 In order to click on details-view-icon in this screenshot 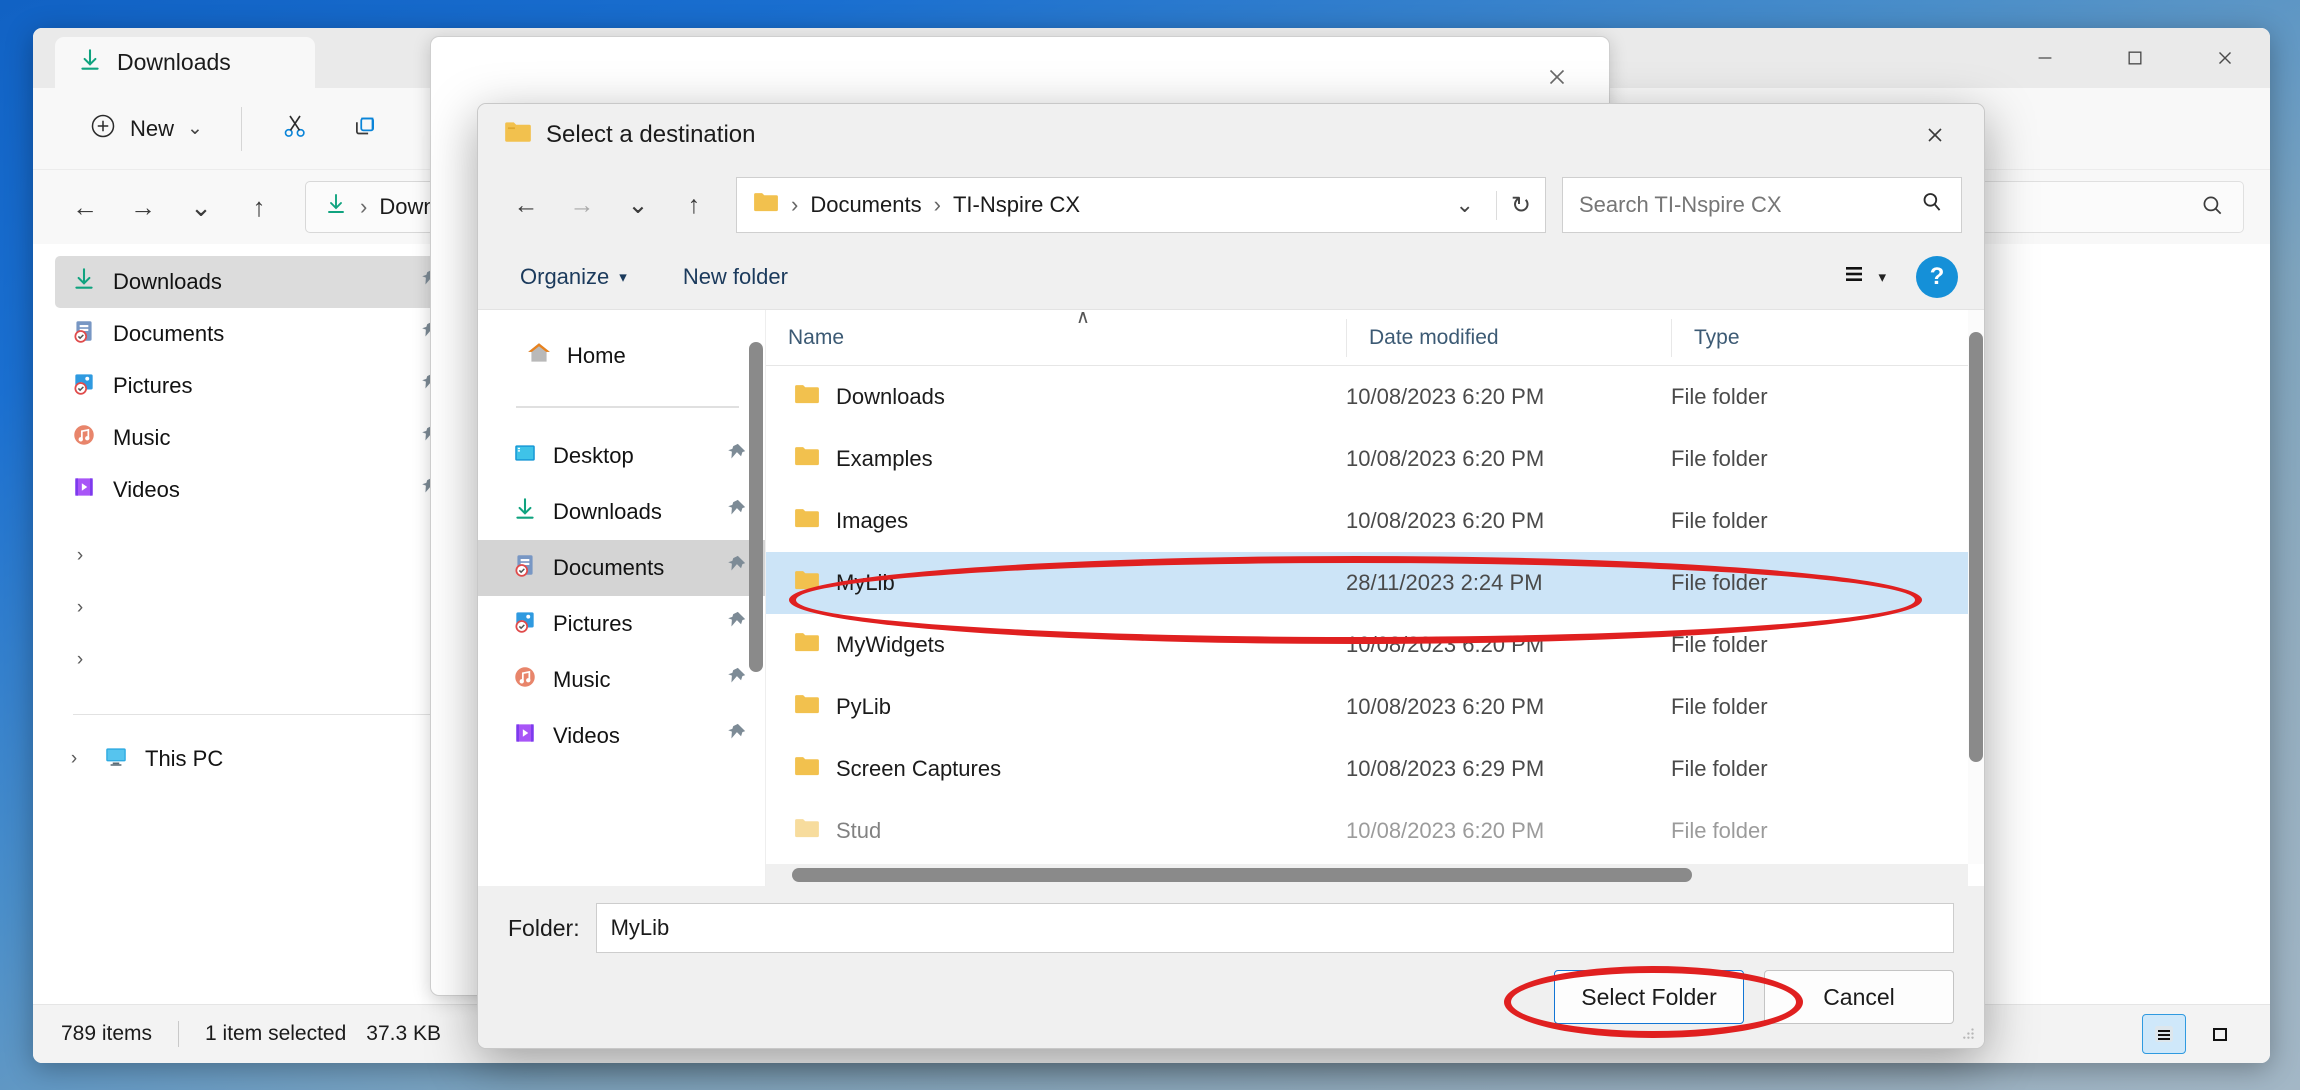, I will do `click(2164, 1034)`.